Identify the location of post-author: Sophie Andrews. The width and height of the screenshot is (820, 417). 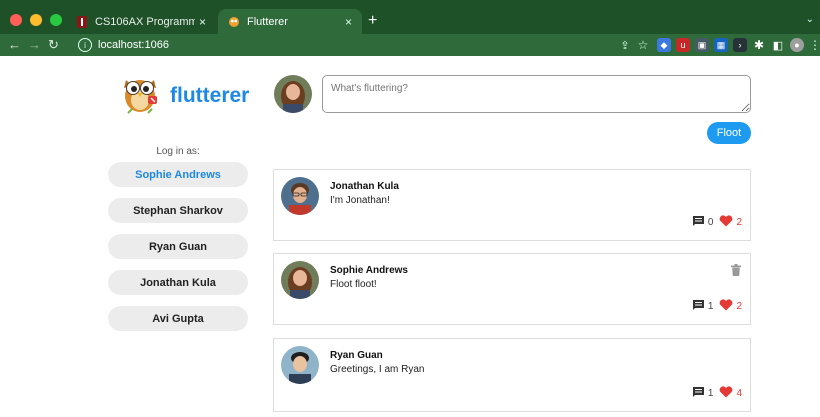
(369, 270).